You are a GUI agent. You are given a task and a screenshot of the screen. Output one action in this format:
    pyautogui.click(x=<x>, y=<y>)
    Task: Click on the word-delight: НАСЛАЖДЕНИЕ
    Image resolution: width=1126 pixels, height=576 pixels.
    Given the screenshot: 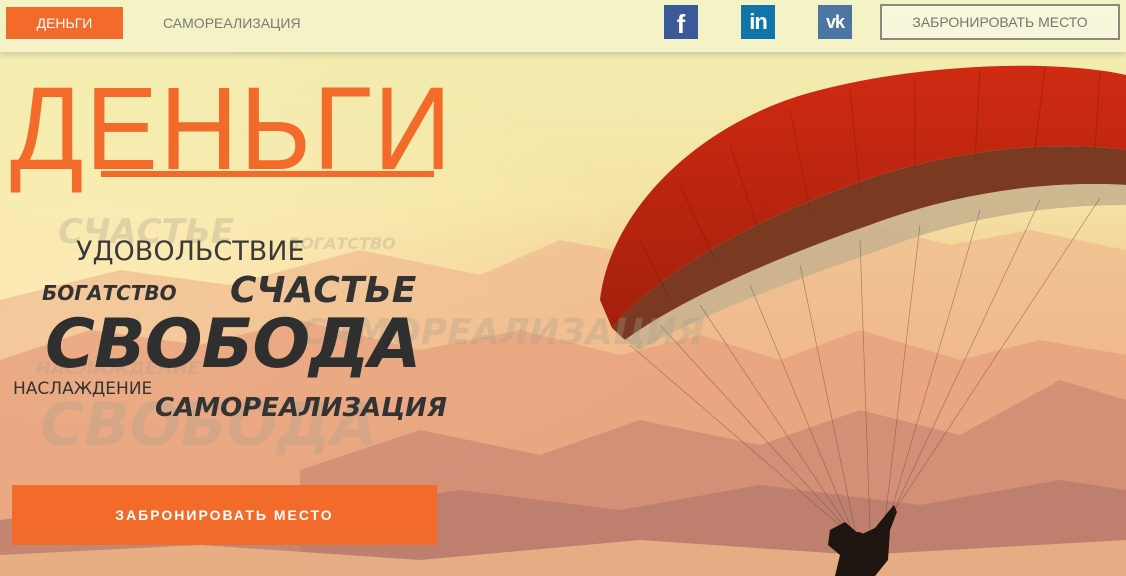 What is the action you would take?
    pyautogui.click(x=83, y=389)
    